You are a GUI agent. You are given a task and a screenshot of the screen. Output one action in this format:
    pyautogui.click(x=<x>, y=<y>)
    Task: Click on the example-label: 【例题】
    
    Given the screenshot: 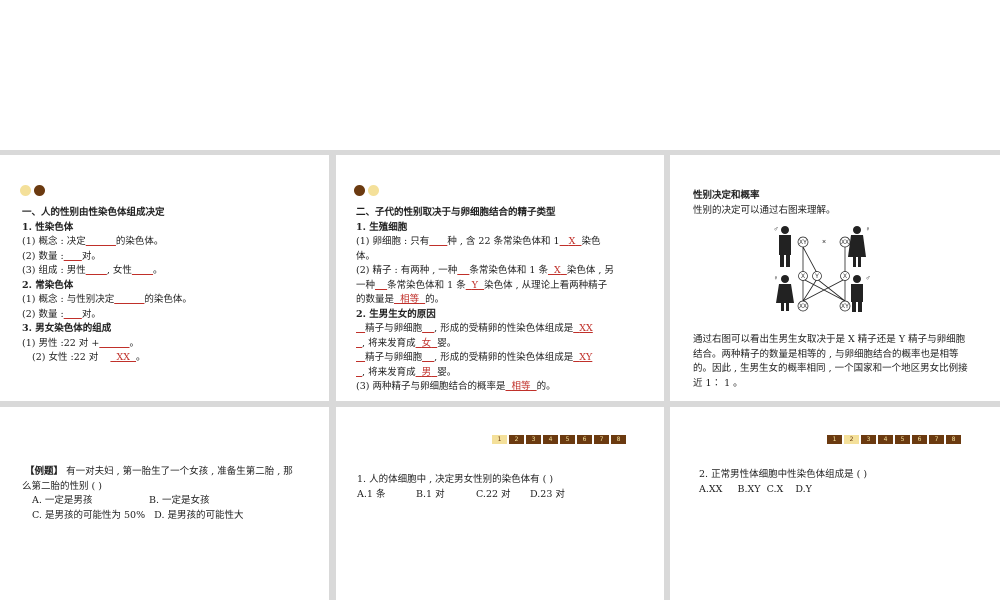 What is the action you would take?
    pyautogui.click(x=44, y=471)
    